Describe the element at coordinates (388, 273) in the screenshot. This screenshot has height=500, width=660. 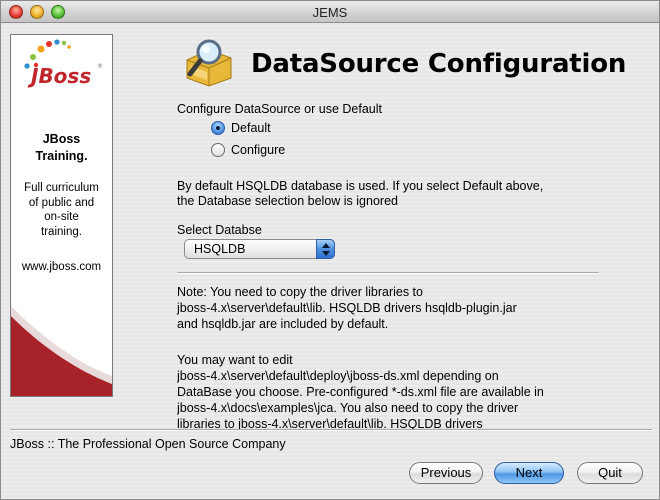
I see `divider` at that location.